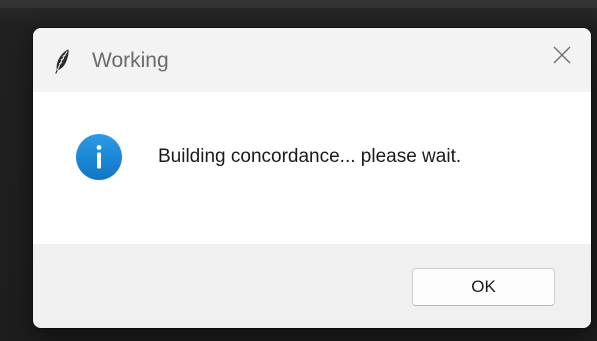 The width and height of the screenshot is (597, 341). What do you see at coordinates (483, 287) in the screenshot?
I see `ok-button: OK` at bounding box center [483, 287].